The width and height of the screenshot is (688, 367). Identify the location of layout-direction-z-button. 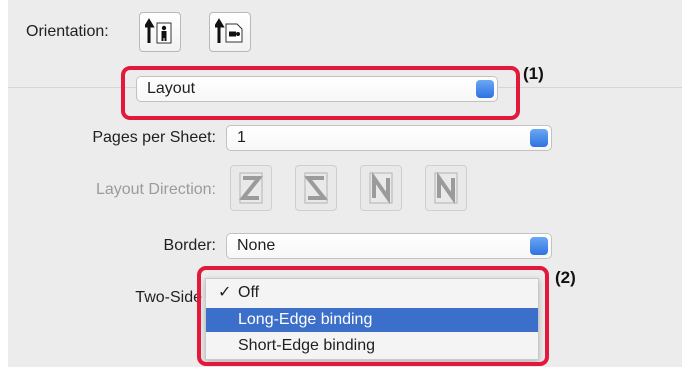
(251, 188).